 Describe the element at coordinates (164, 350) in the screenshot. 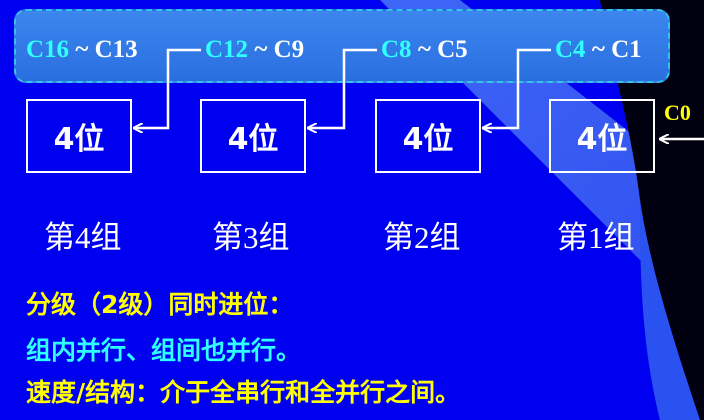

I see `note-line-2: 组内并行、组间也并行。` at that location.